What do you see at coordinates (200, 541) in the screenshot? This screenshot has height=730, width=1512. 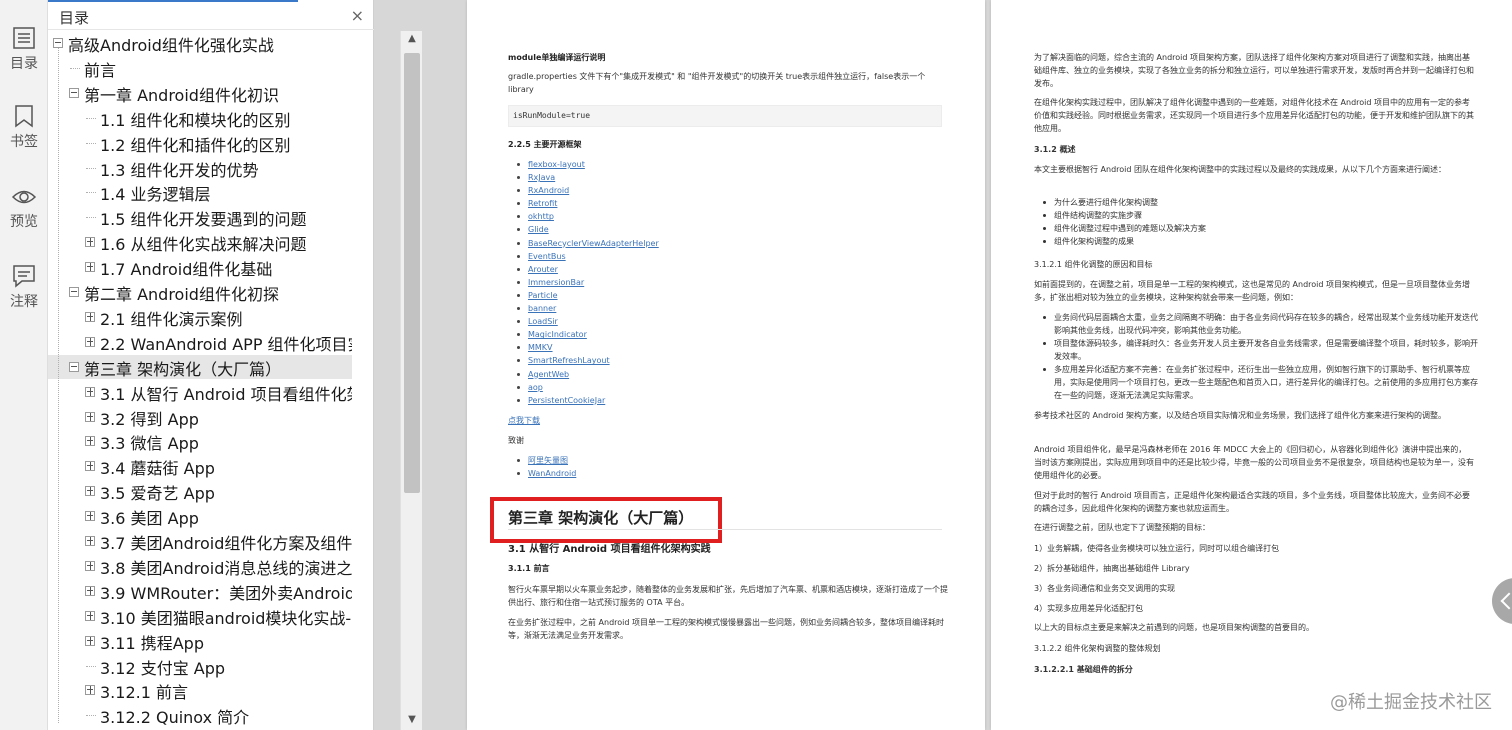 I see `toc-item: 3.7 美团Android组件化方案及组件消息总线` at bounding box center [200, 541].